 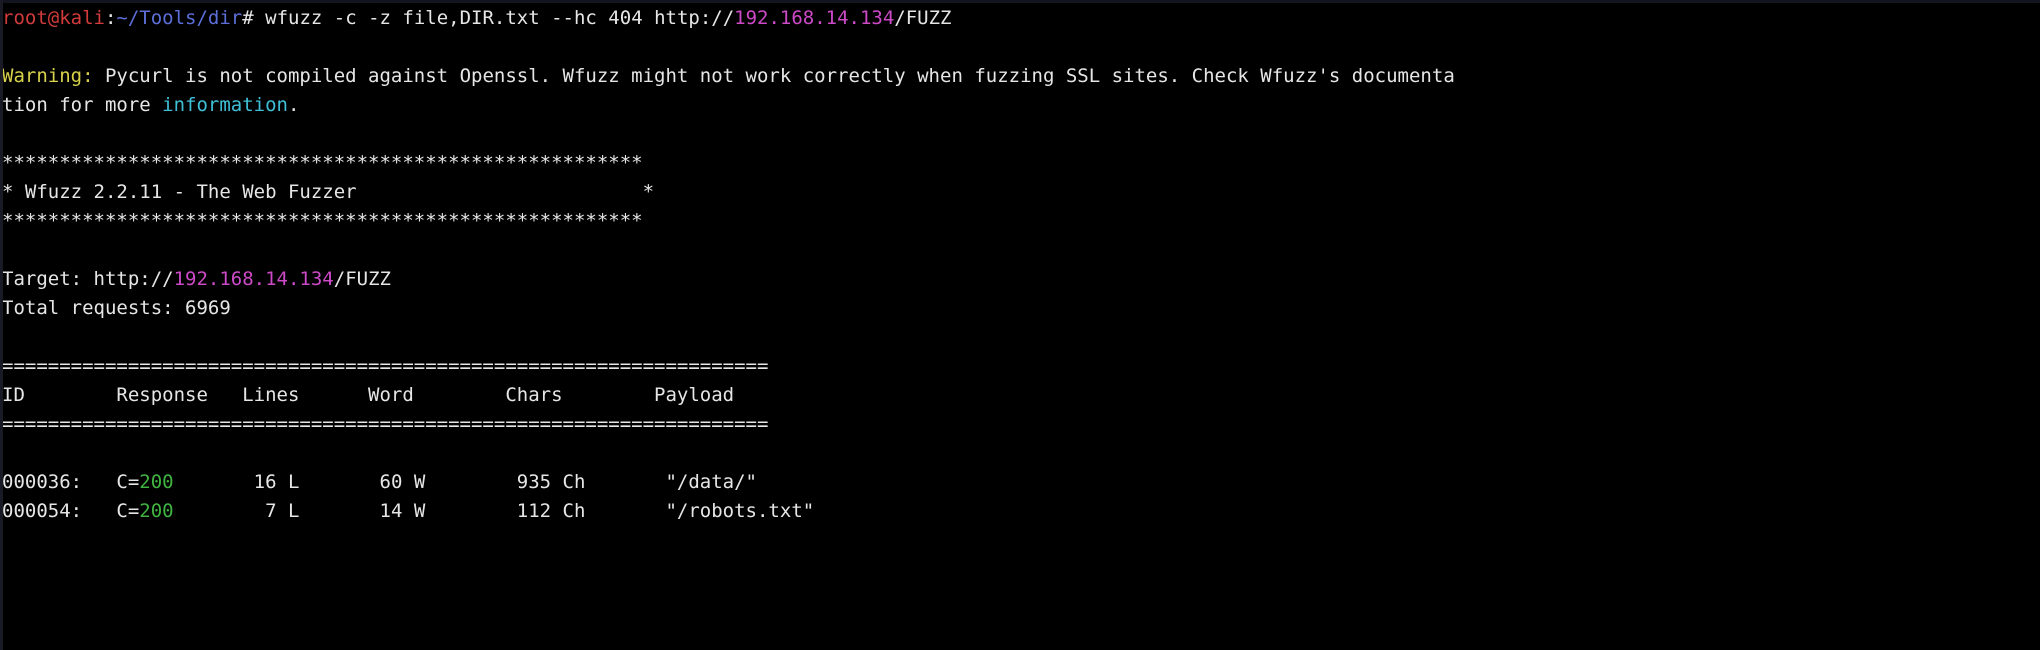 What do you see at coordinates (294, 105) in the screenshot?
I see `warning-text-3: .` at bounding box center [294, 105].